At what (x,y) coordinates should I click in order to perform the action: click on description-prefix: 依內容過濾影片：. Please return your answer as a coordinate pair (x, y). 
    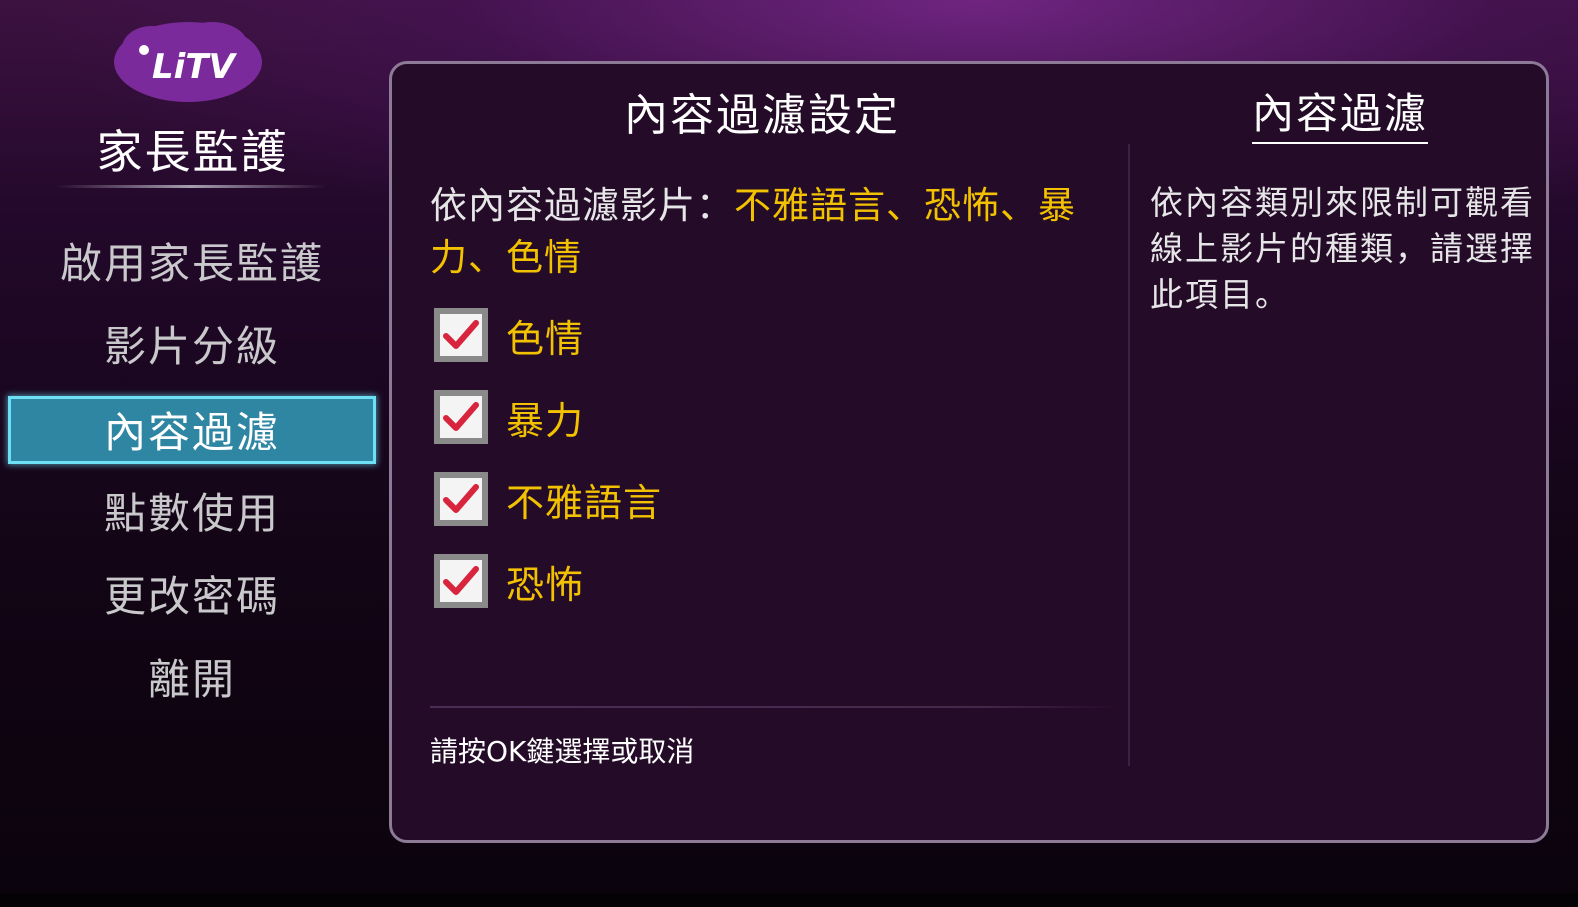
    Looking at the image, I should click on (582, 205).